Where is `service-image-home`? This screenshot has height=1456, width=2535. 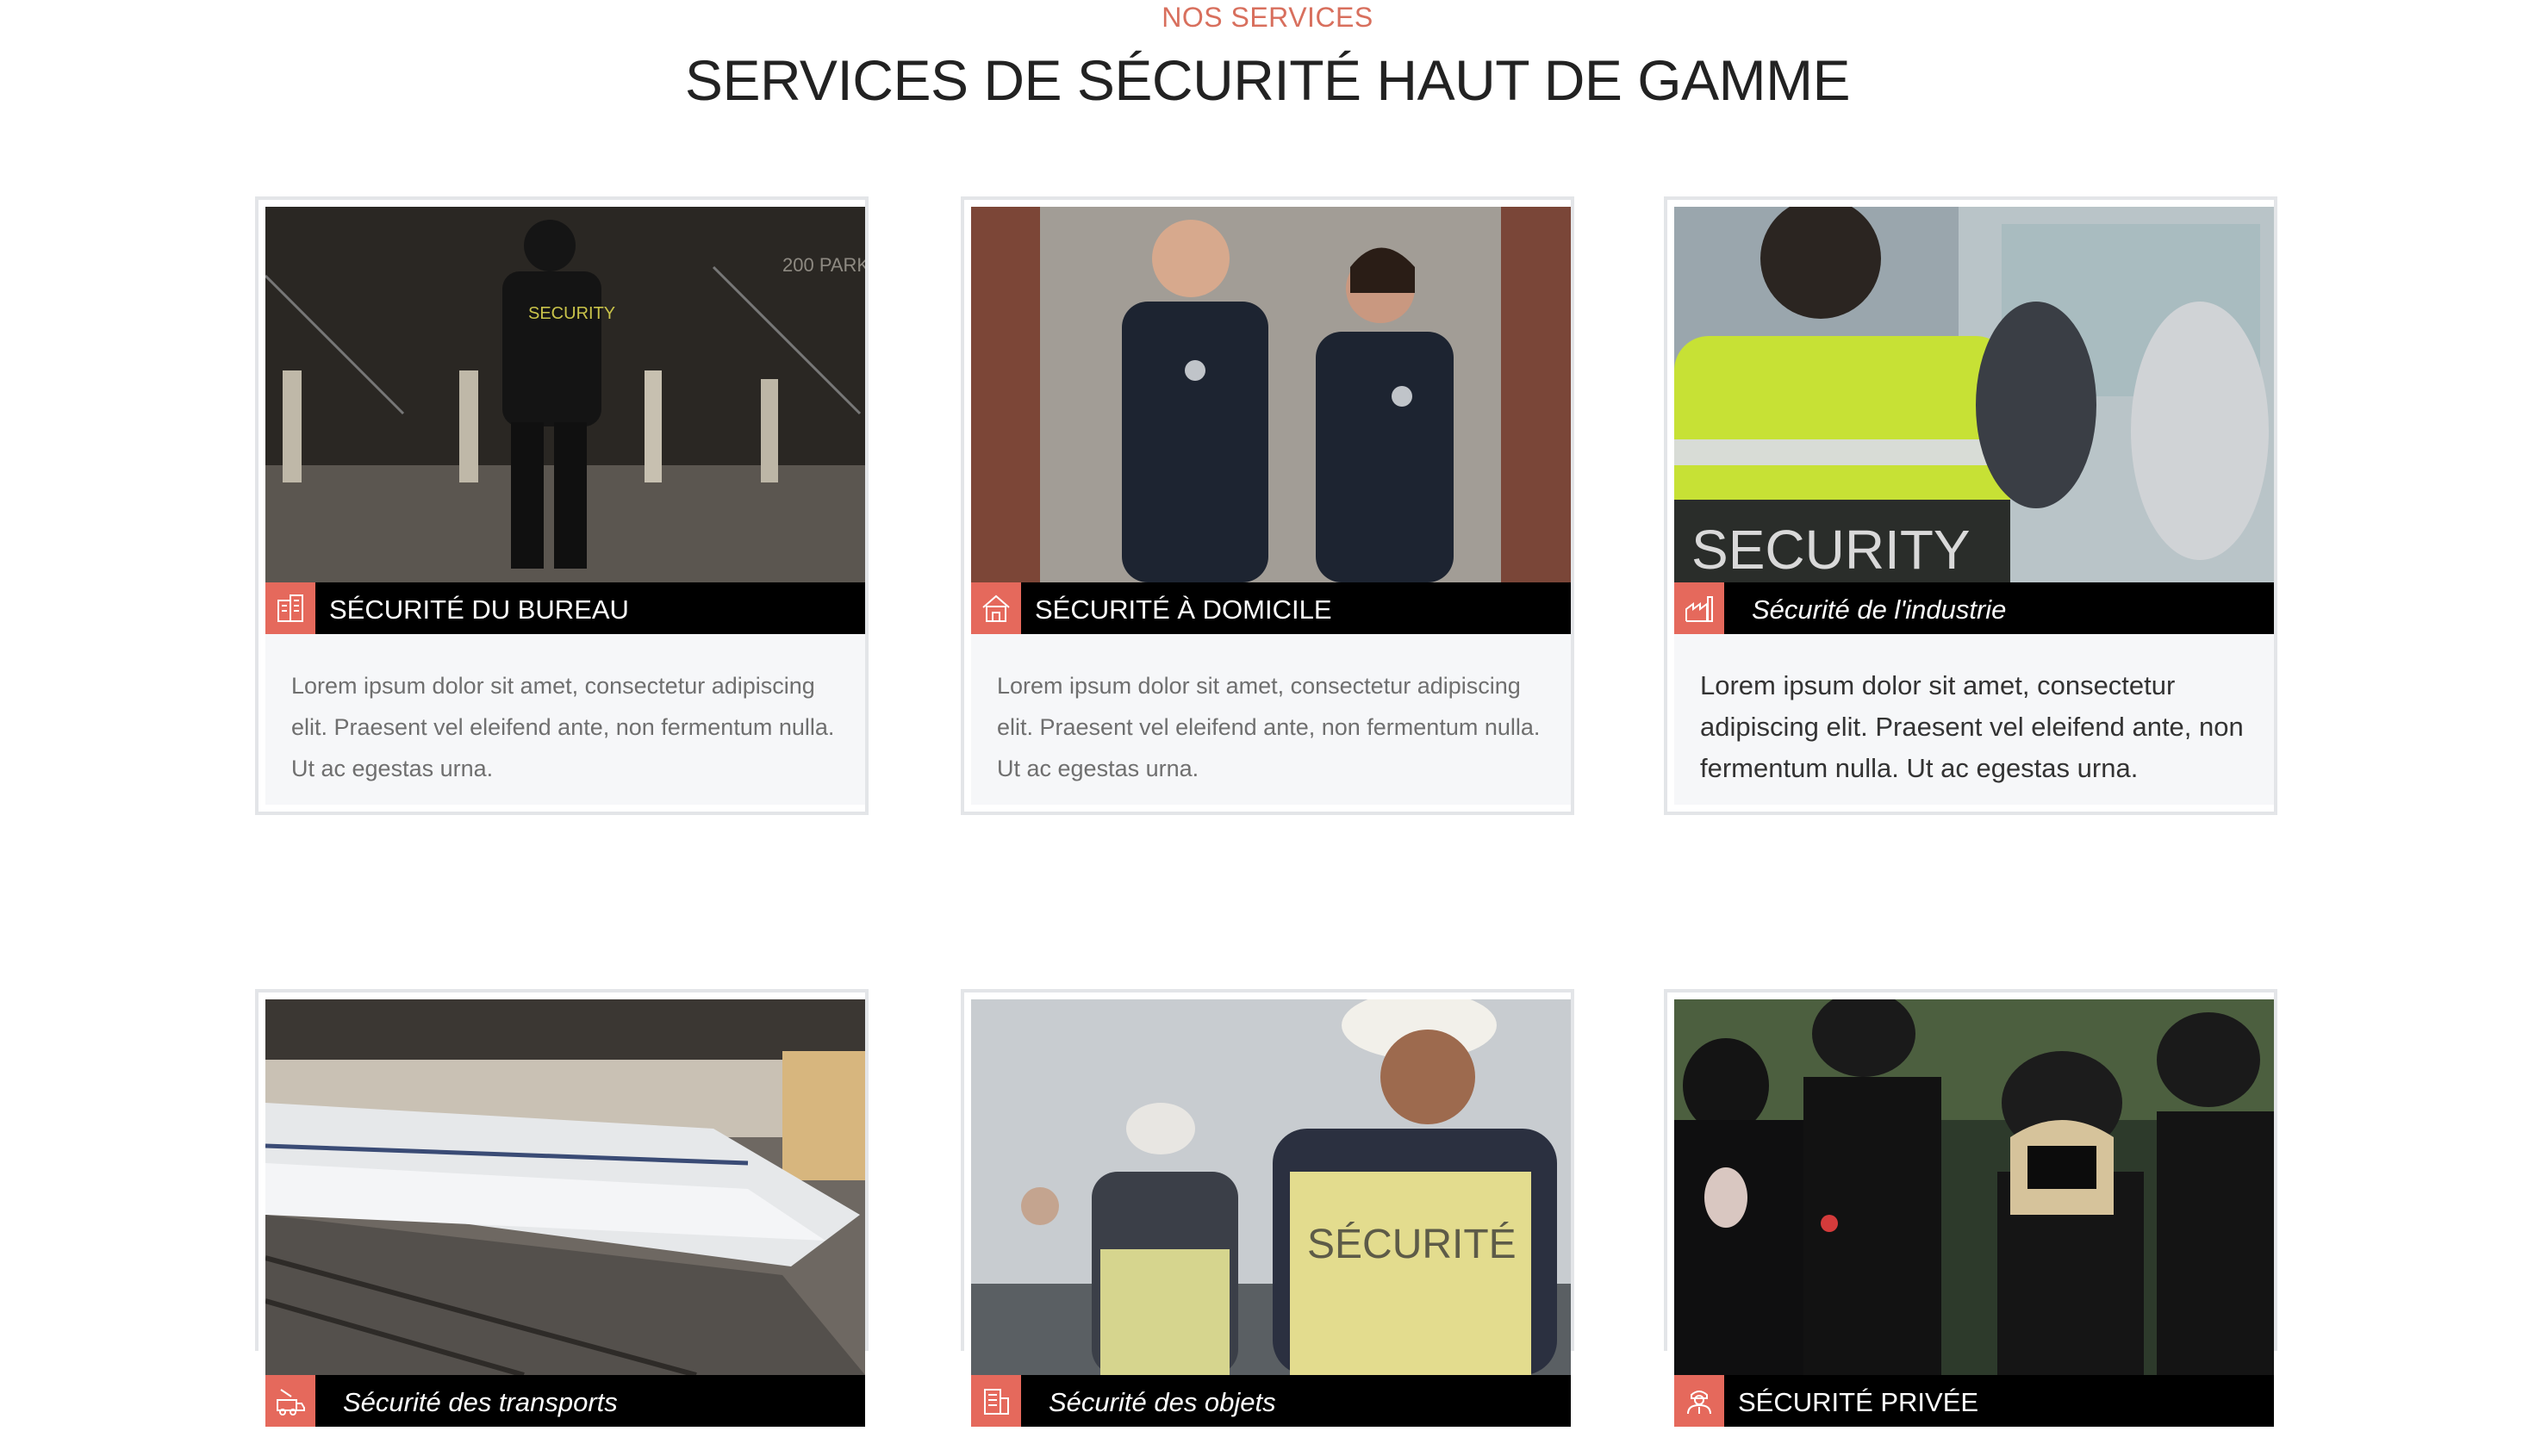
service-image-home is located at coordinates (1271, 395).